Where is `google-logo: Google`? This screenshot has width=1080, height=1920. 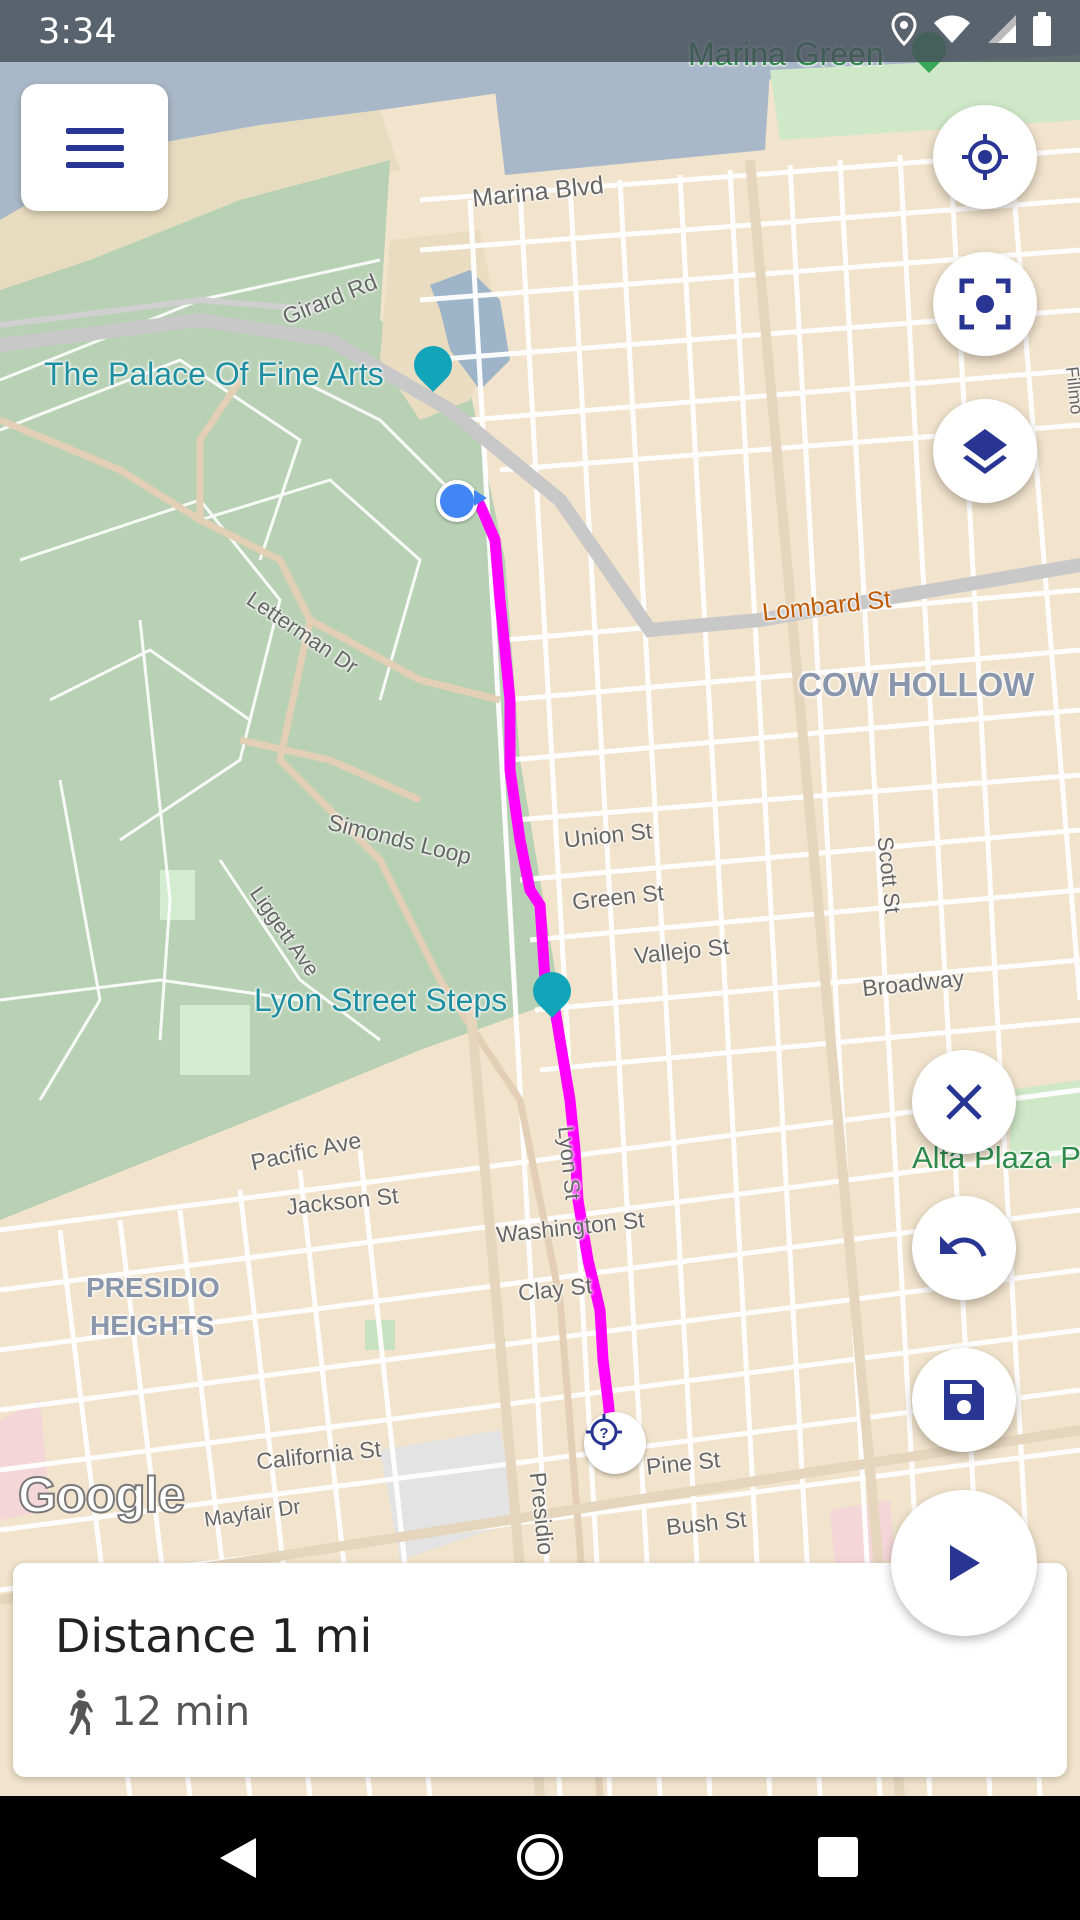
google-logo: Google is located at coordinates (101, 1495).